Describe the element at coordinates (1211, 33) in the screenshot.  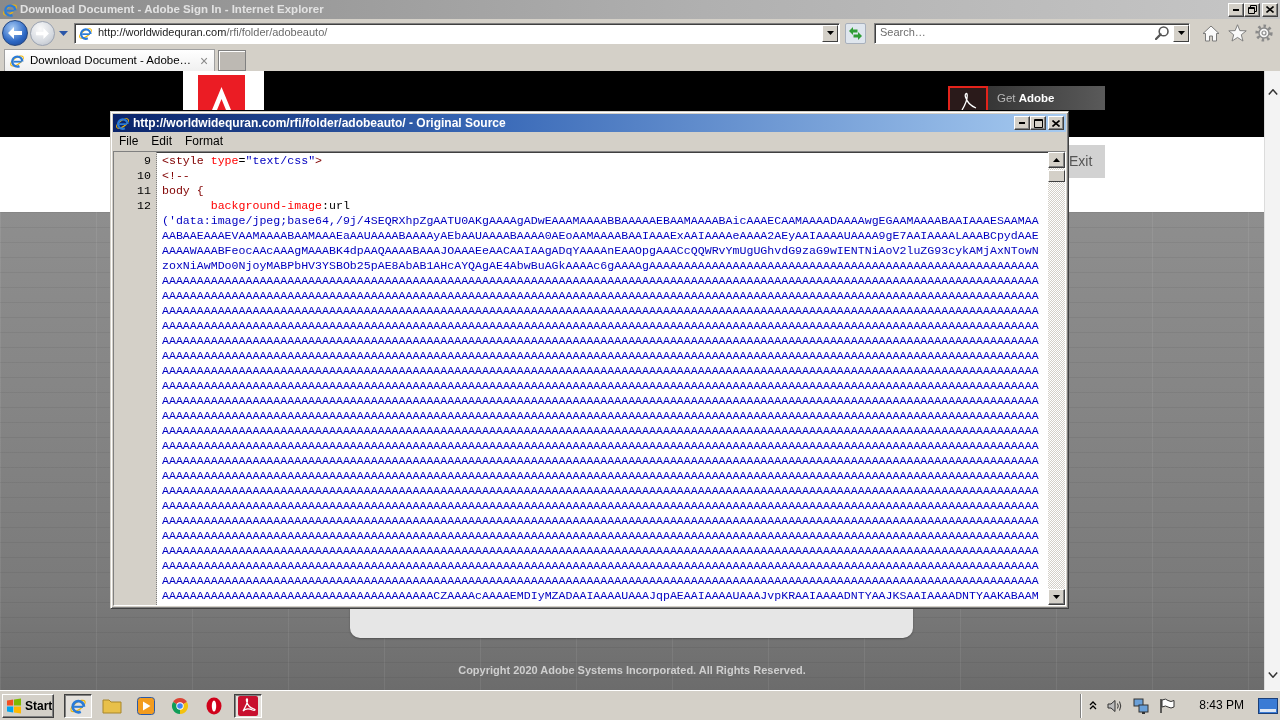
I see `home-icon` at that location.